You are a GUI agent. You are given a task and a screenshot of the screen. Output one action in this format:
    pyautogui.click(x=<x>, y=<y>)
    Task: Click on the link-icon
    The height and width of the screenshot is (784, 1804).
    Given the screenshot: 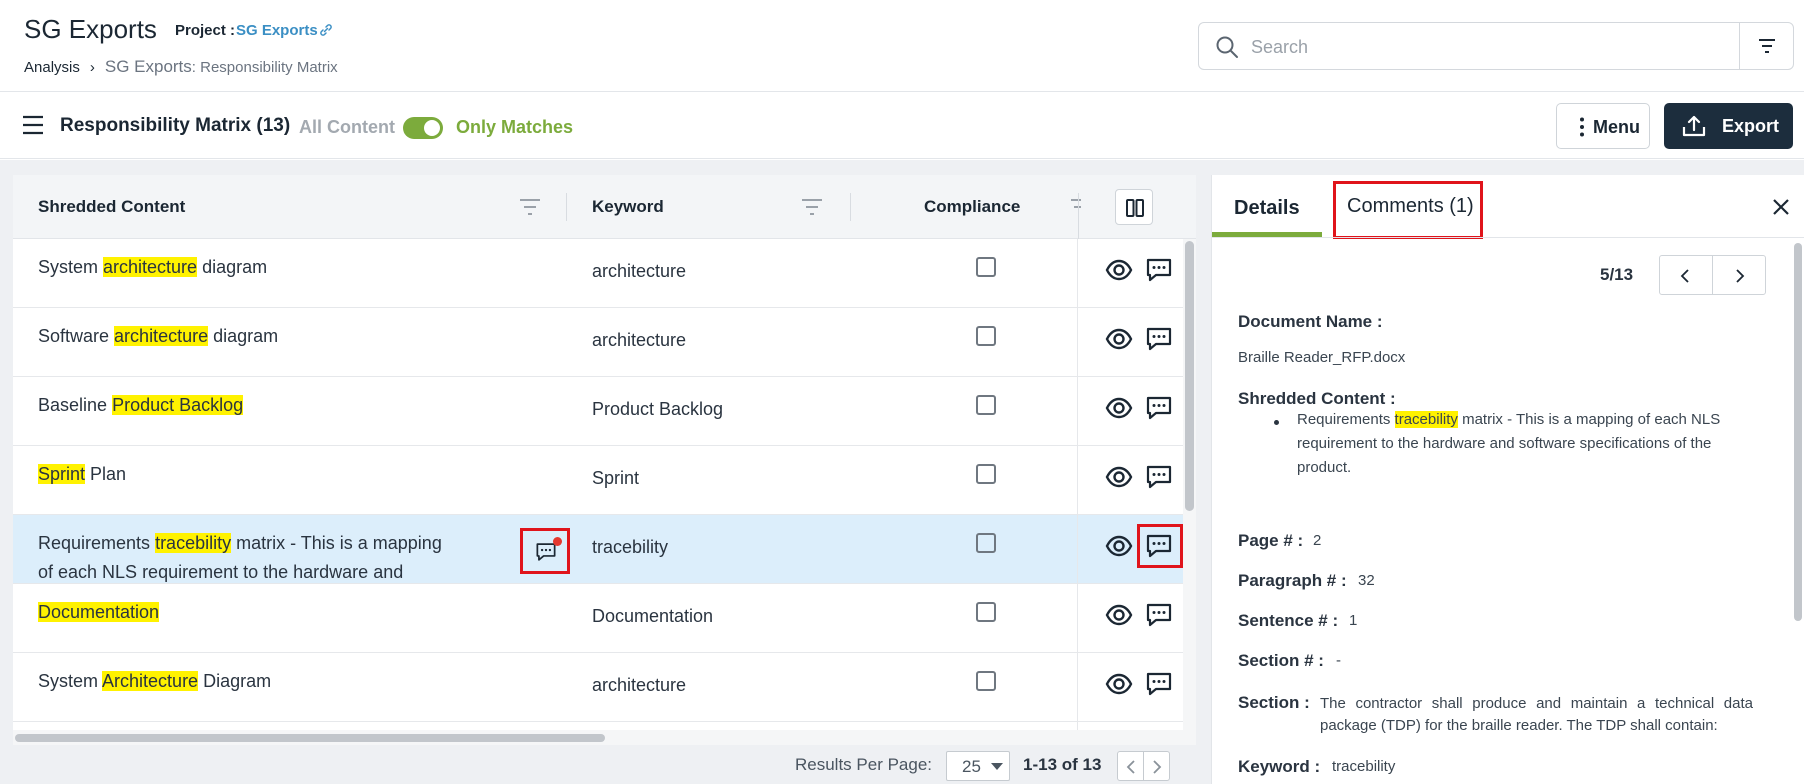 What is the action you would take?
    pyautogui.click(x=326, y=30)
    